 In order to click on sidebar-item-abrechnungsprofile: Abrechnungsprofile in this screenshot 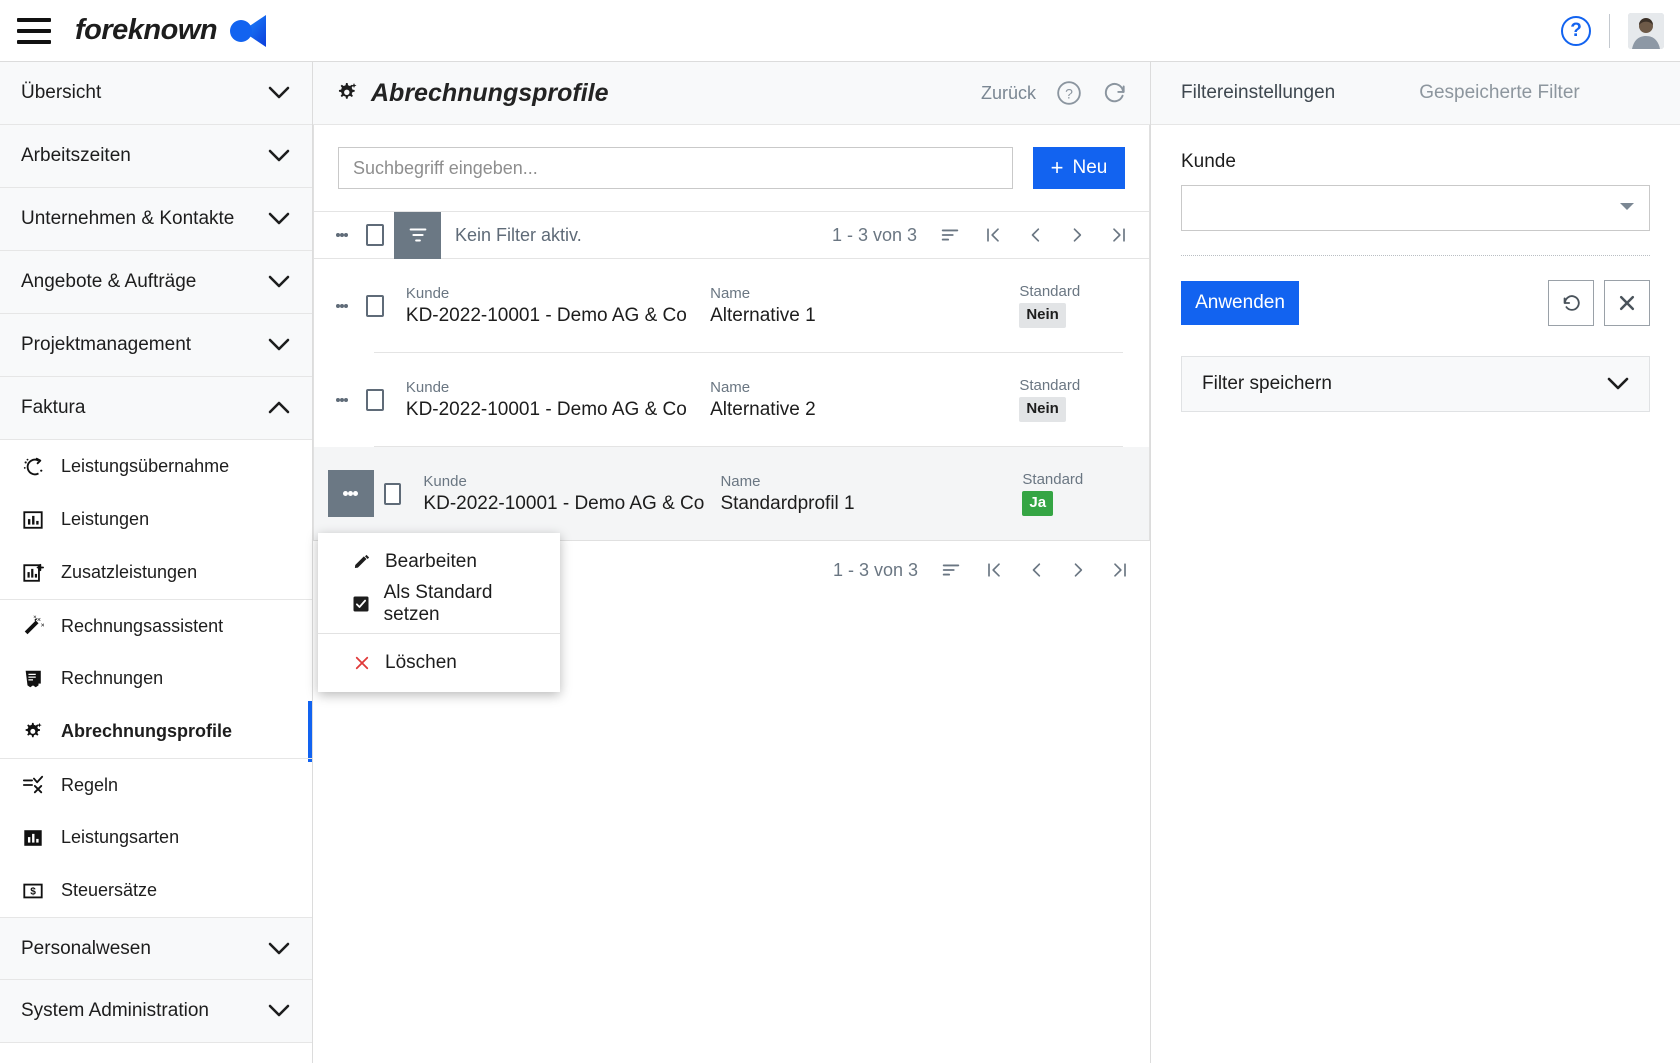, I will do `click(156, 731)`.